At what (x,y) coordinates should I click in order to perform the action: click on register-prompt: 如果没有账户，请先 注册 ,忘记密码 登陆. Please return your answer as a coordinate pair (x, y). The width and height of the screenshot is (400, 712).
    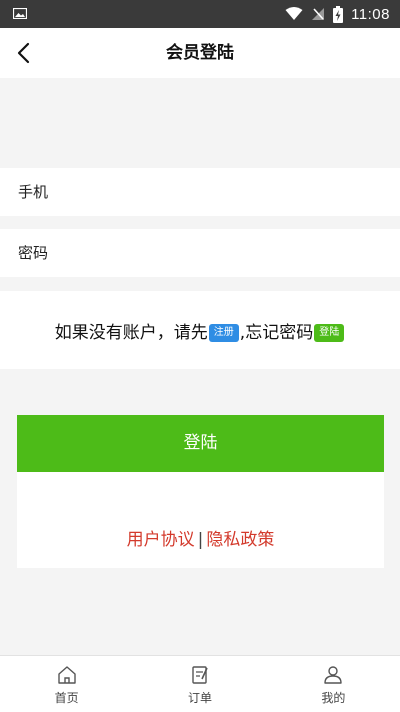
    Looking at the image, I should click on (200, 330).